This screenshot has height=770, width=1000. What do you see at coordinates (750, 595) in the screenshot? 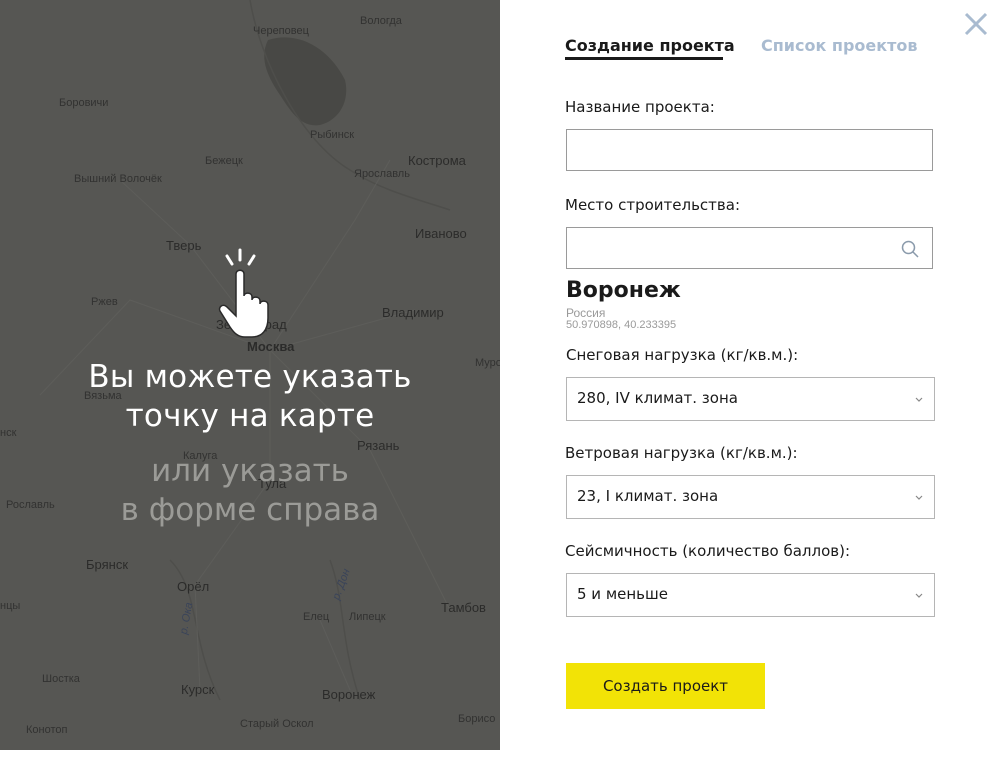
I see `seismic-select: 5 и меньше` at bounding box center [750, 595].